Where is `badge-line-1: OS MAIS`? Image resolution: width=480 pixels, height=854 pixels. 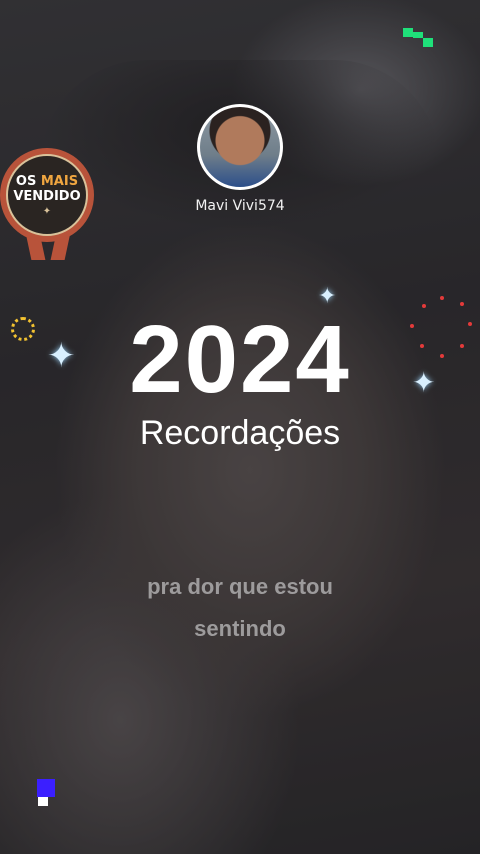
badge-line-1: OS MAIS is located at coordinates (47, 181).